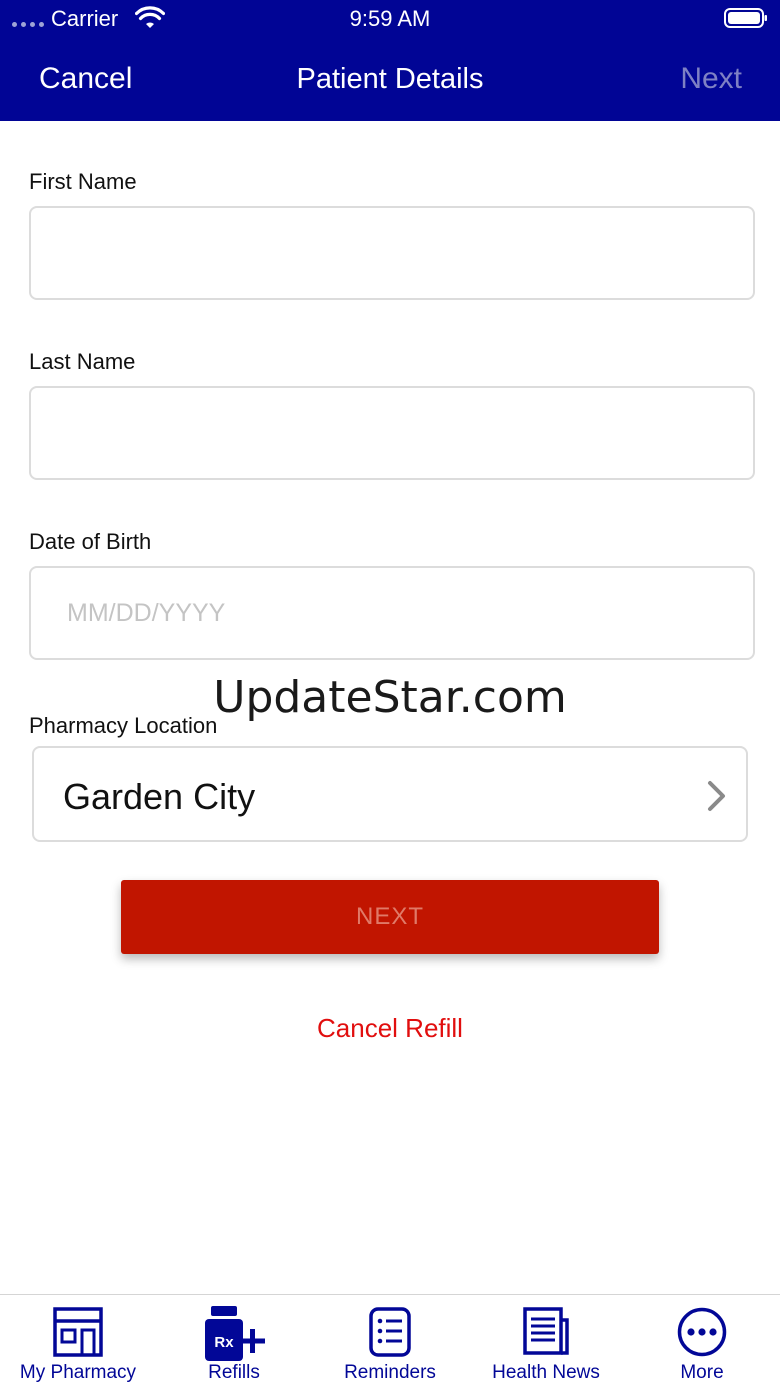  I want to click on status-time: 9:59 AM, so click(390, 18).